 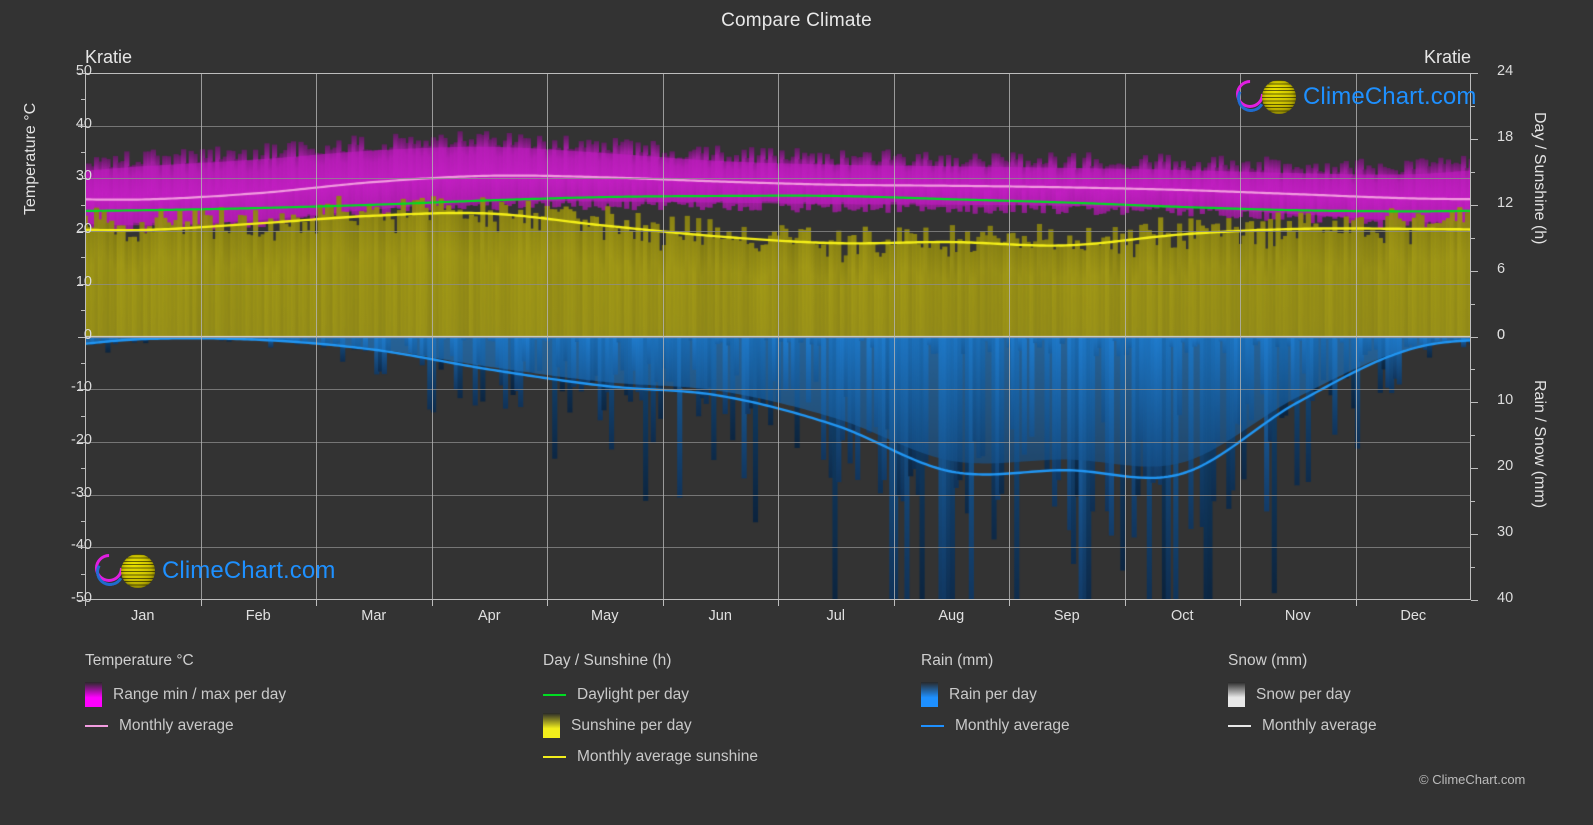 What do you see at coordinates (650, 725) in the screenshot?
I see `legend-item: Sunshine per day` at bounding box center [650, 725].